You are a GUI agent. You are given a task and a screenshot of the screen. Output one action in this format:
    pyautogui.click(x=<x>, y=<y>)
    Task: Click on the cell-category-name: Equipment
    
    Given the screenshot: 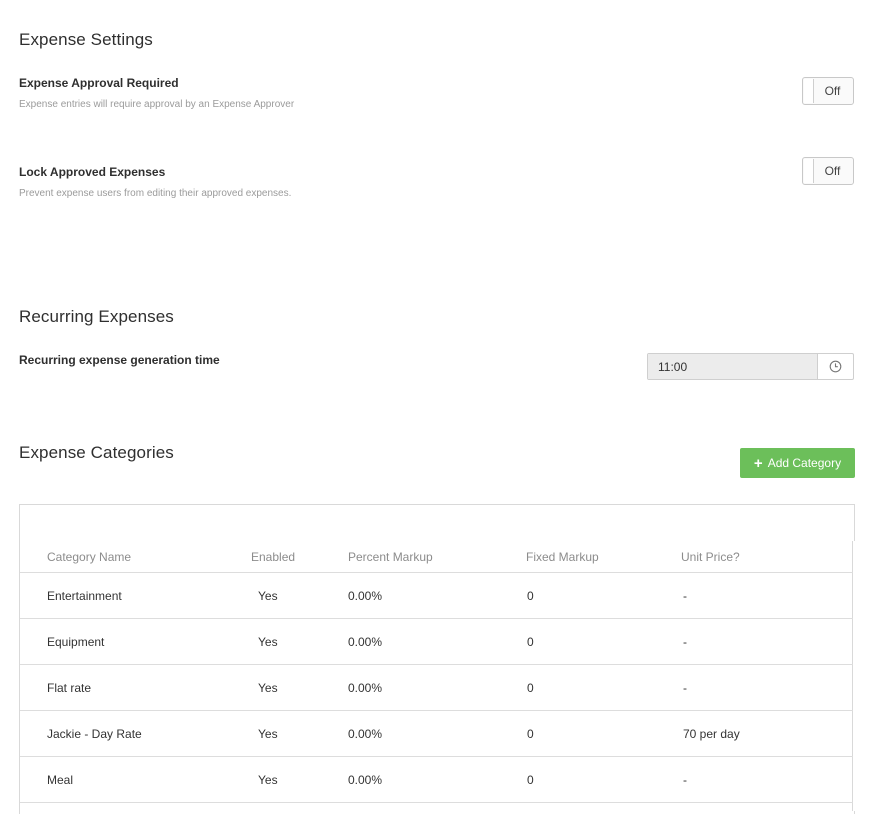 What is the action you would take?
    pyautogui.click(x=76, y=642)
    